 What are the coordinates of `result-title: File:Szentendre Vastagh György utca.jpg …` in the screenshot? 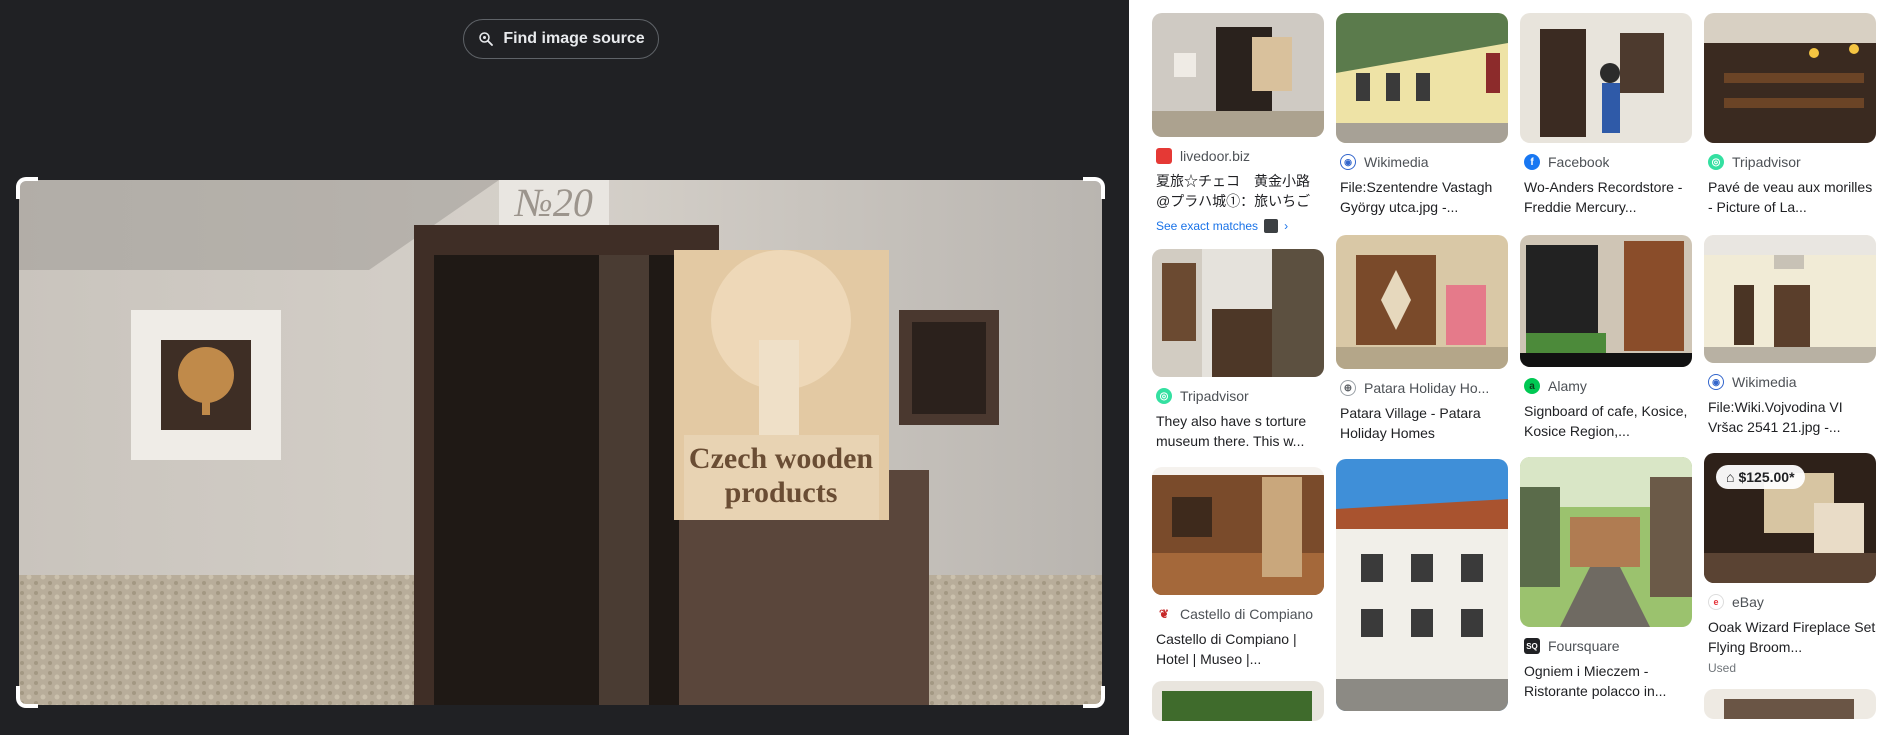 It's located at (1422, 197).